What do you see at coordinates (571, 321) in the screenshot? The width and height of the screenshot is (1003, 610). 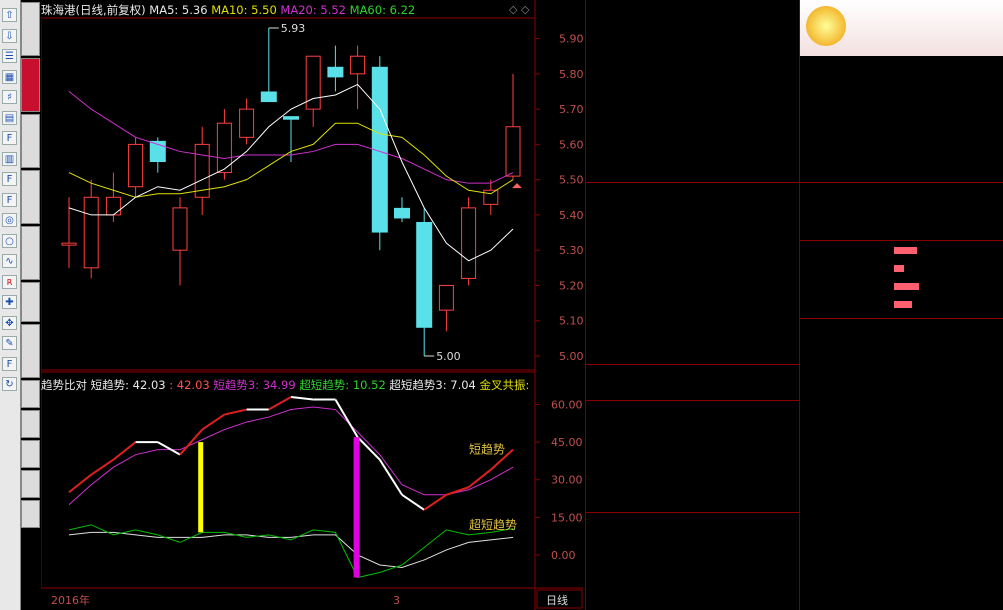 I see `y-tick-label: 5.10` at bounding box center [571, 321].